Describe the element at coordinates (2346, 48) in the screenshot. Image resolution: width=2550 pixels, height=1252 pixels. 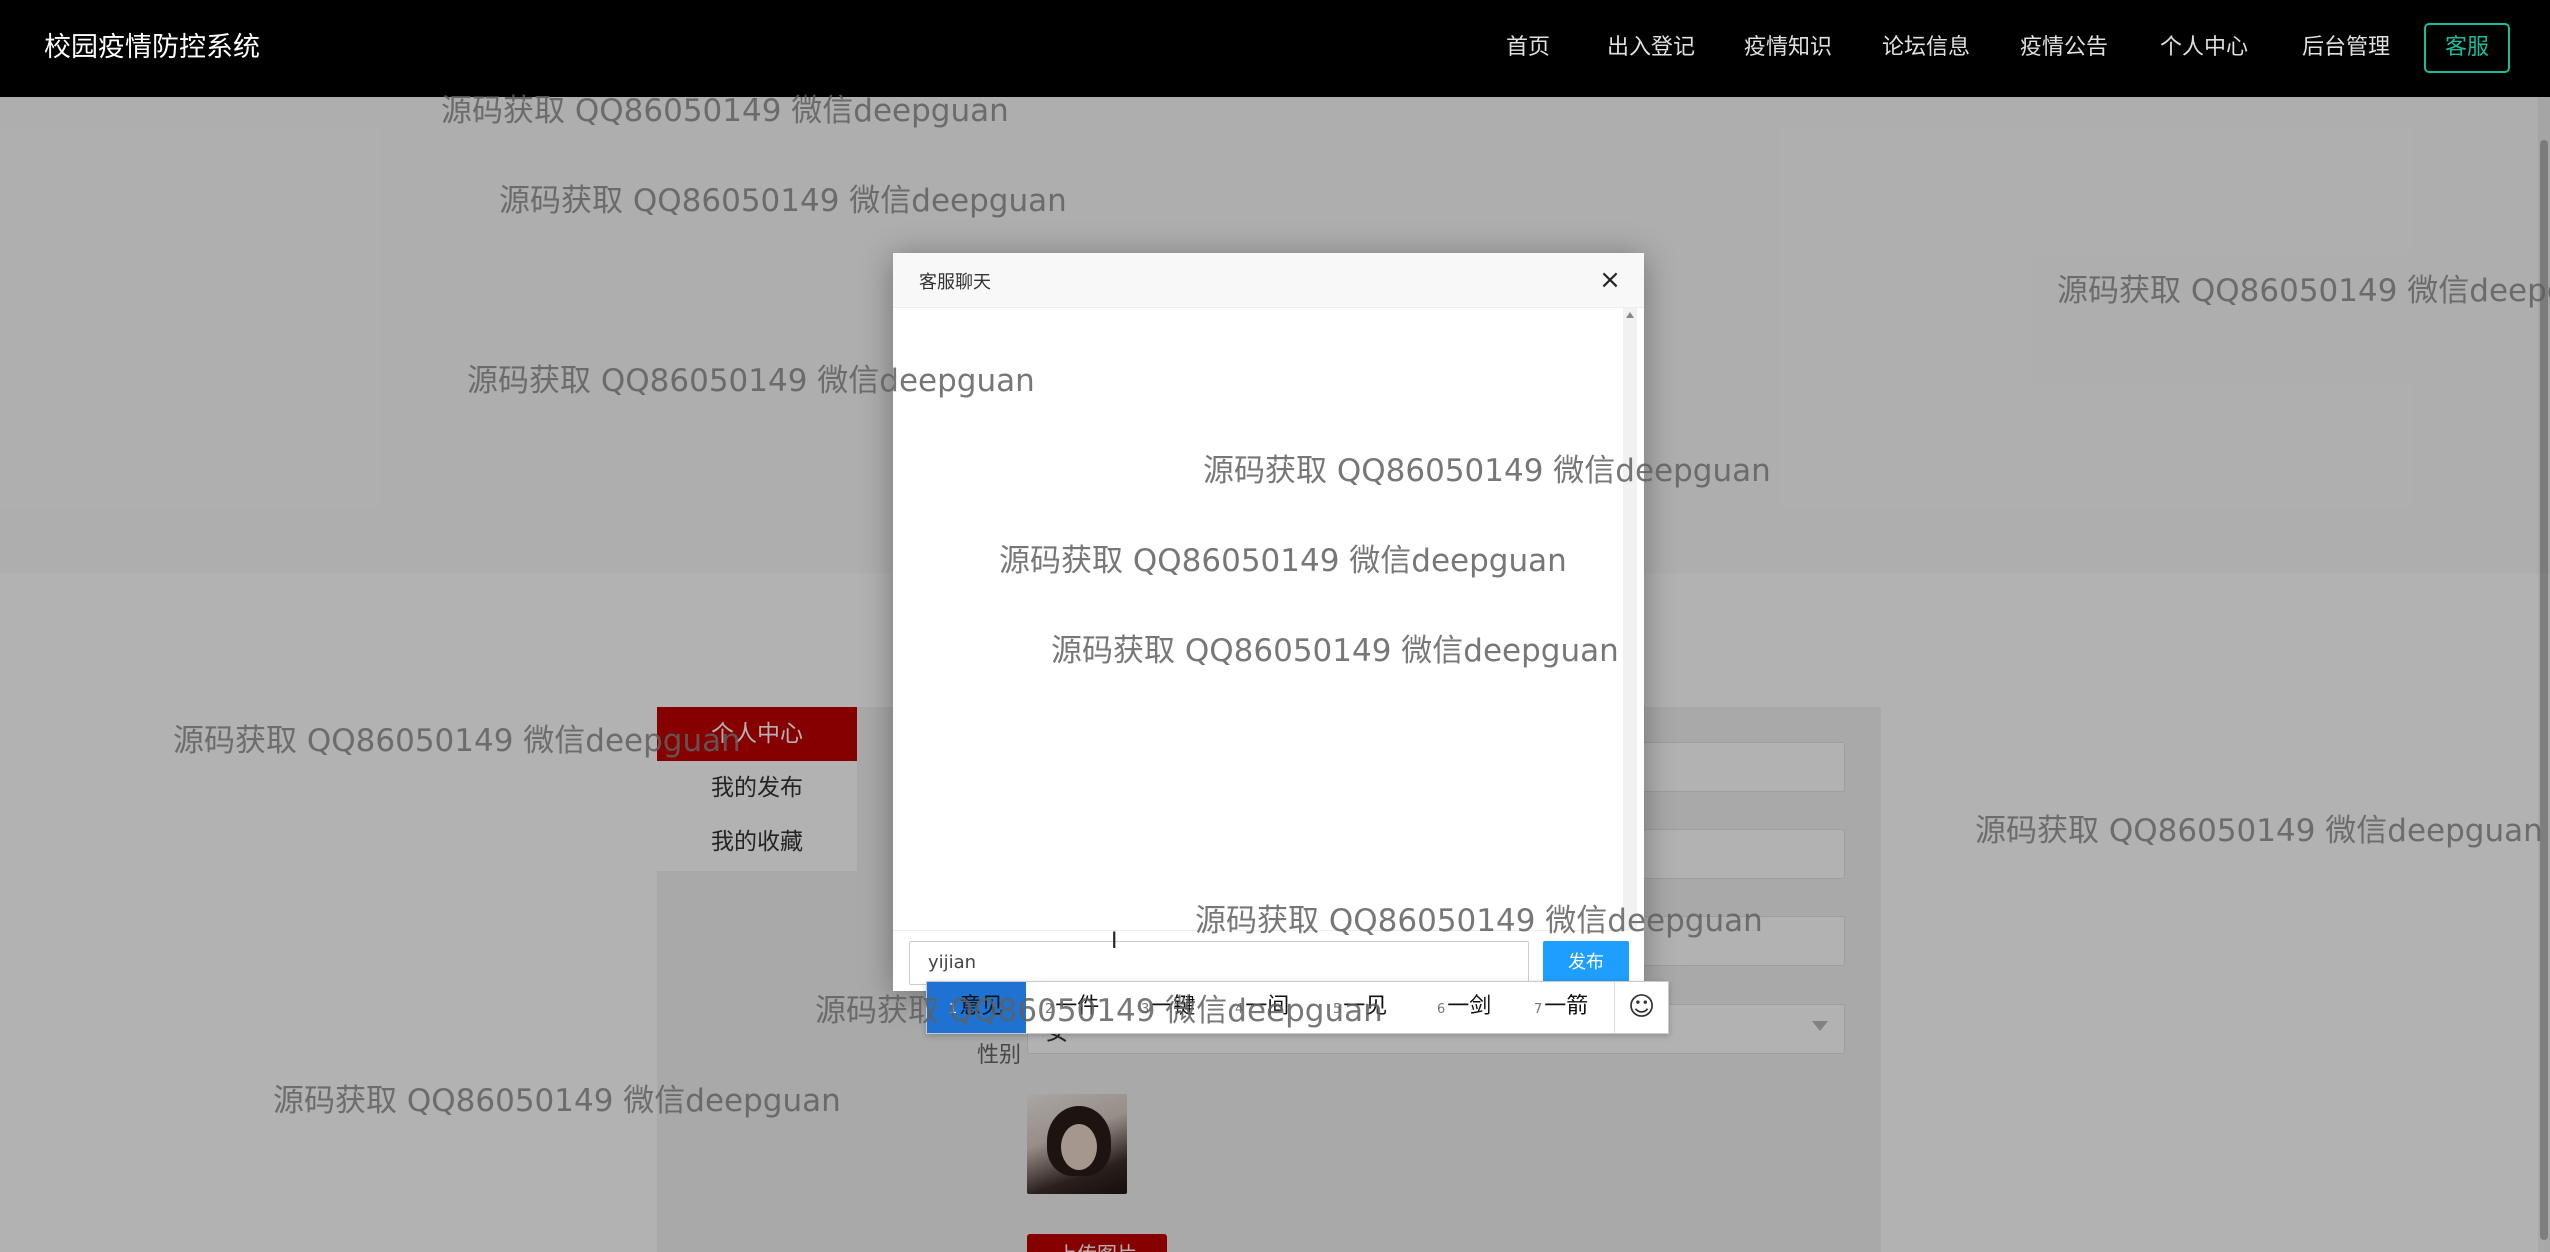
I see `nav-link-admin: 后台管理` at that location.